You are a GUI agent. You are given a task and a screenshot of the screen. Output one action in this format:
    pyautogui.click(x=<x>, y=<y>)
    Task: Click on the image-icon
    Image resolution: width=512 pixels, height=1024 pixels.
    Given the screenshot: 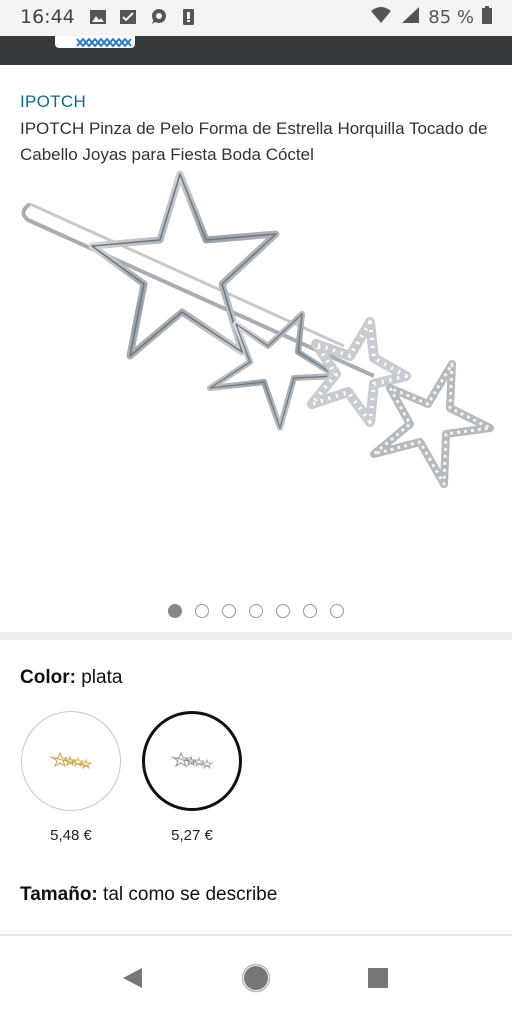 What is the action you would take?
    pyautogui.click(x=98, y=17)
    